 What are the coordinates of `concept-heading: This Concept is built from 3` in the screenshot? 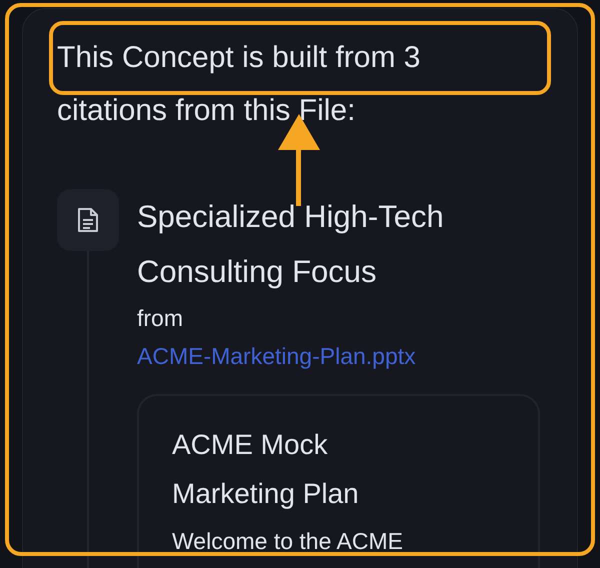 It's located at (238, 58).